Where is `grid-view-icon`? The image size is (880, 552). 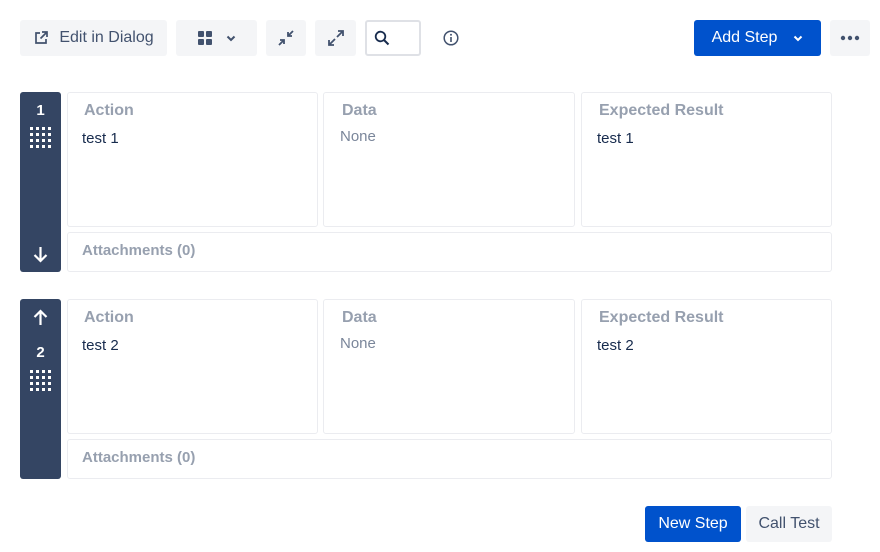 grid-view-icon is located at coordinates (204, 38).